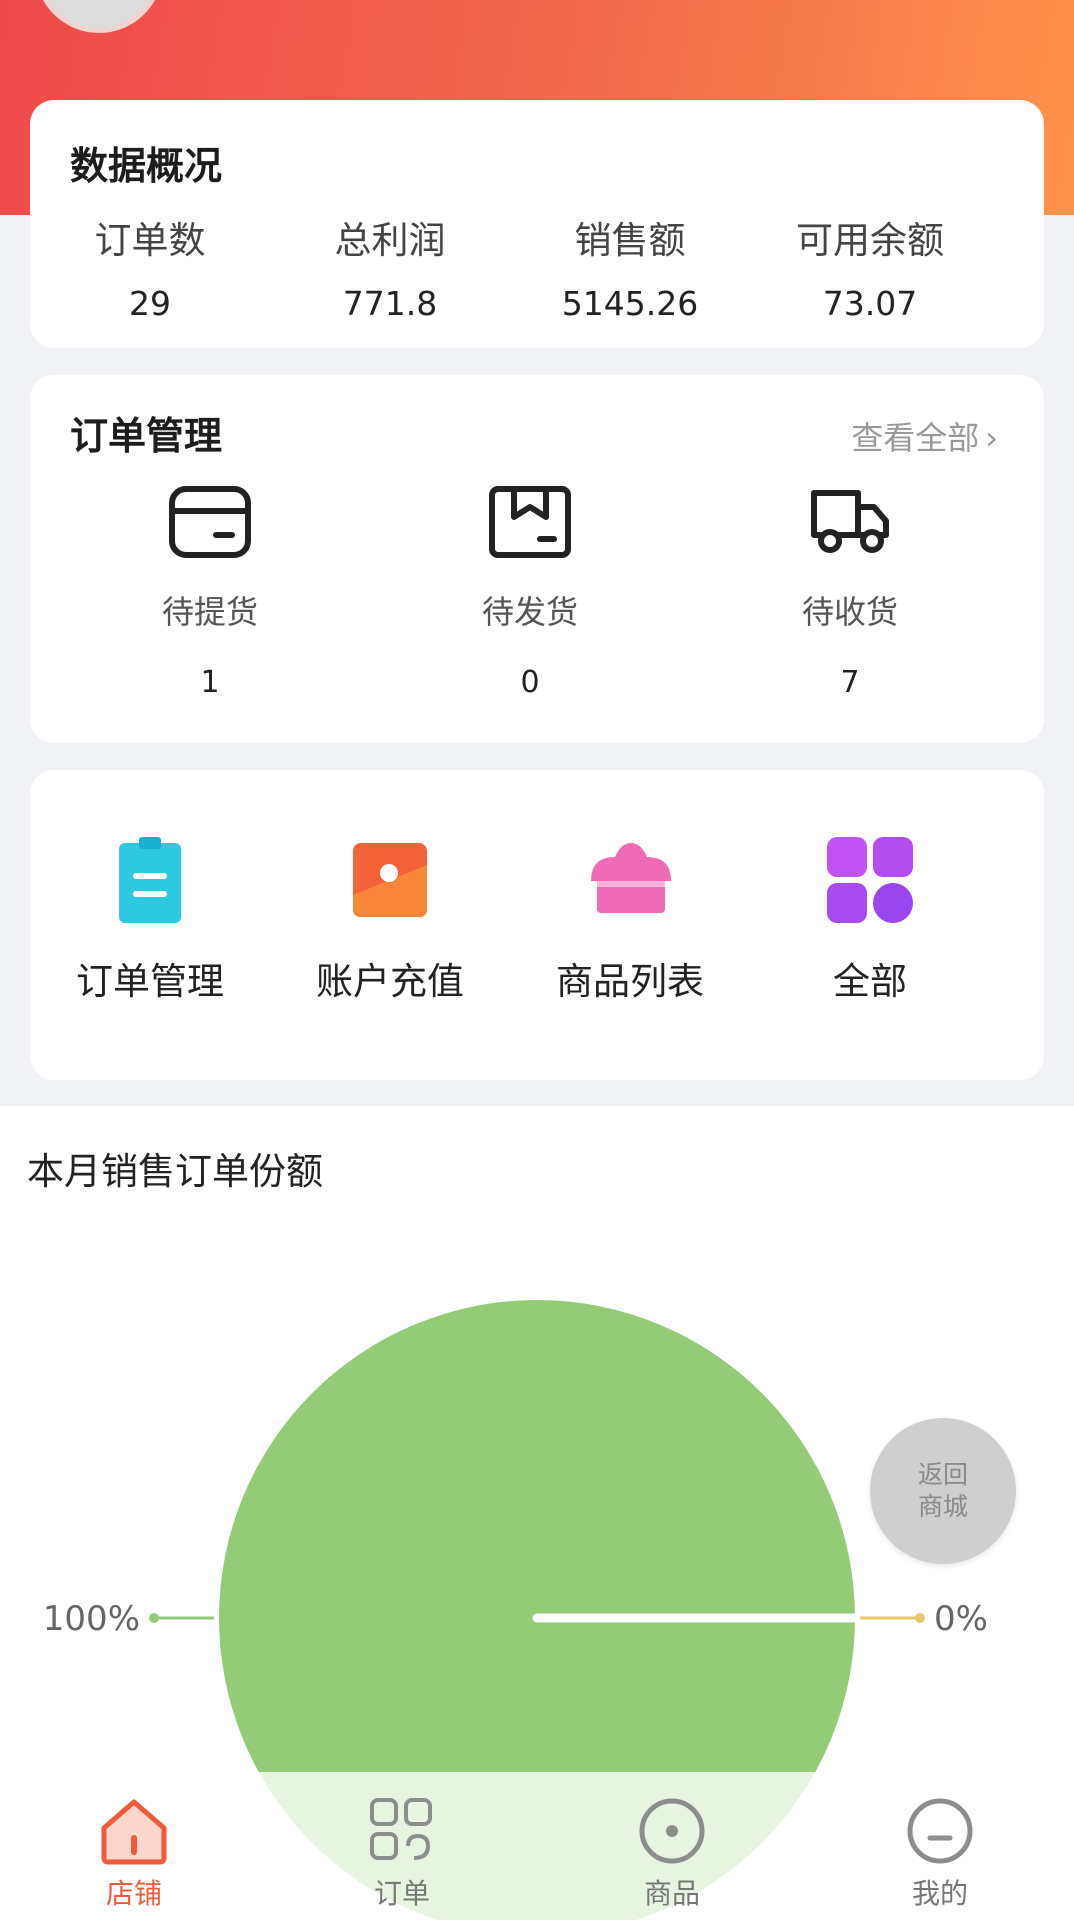 This screenshot has width=1074, height=1920. What do you see at coordinates (630, 303) in the screenshot?
I see `stat-value: 5145.26` at bounding box center [630, 303].